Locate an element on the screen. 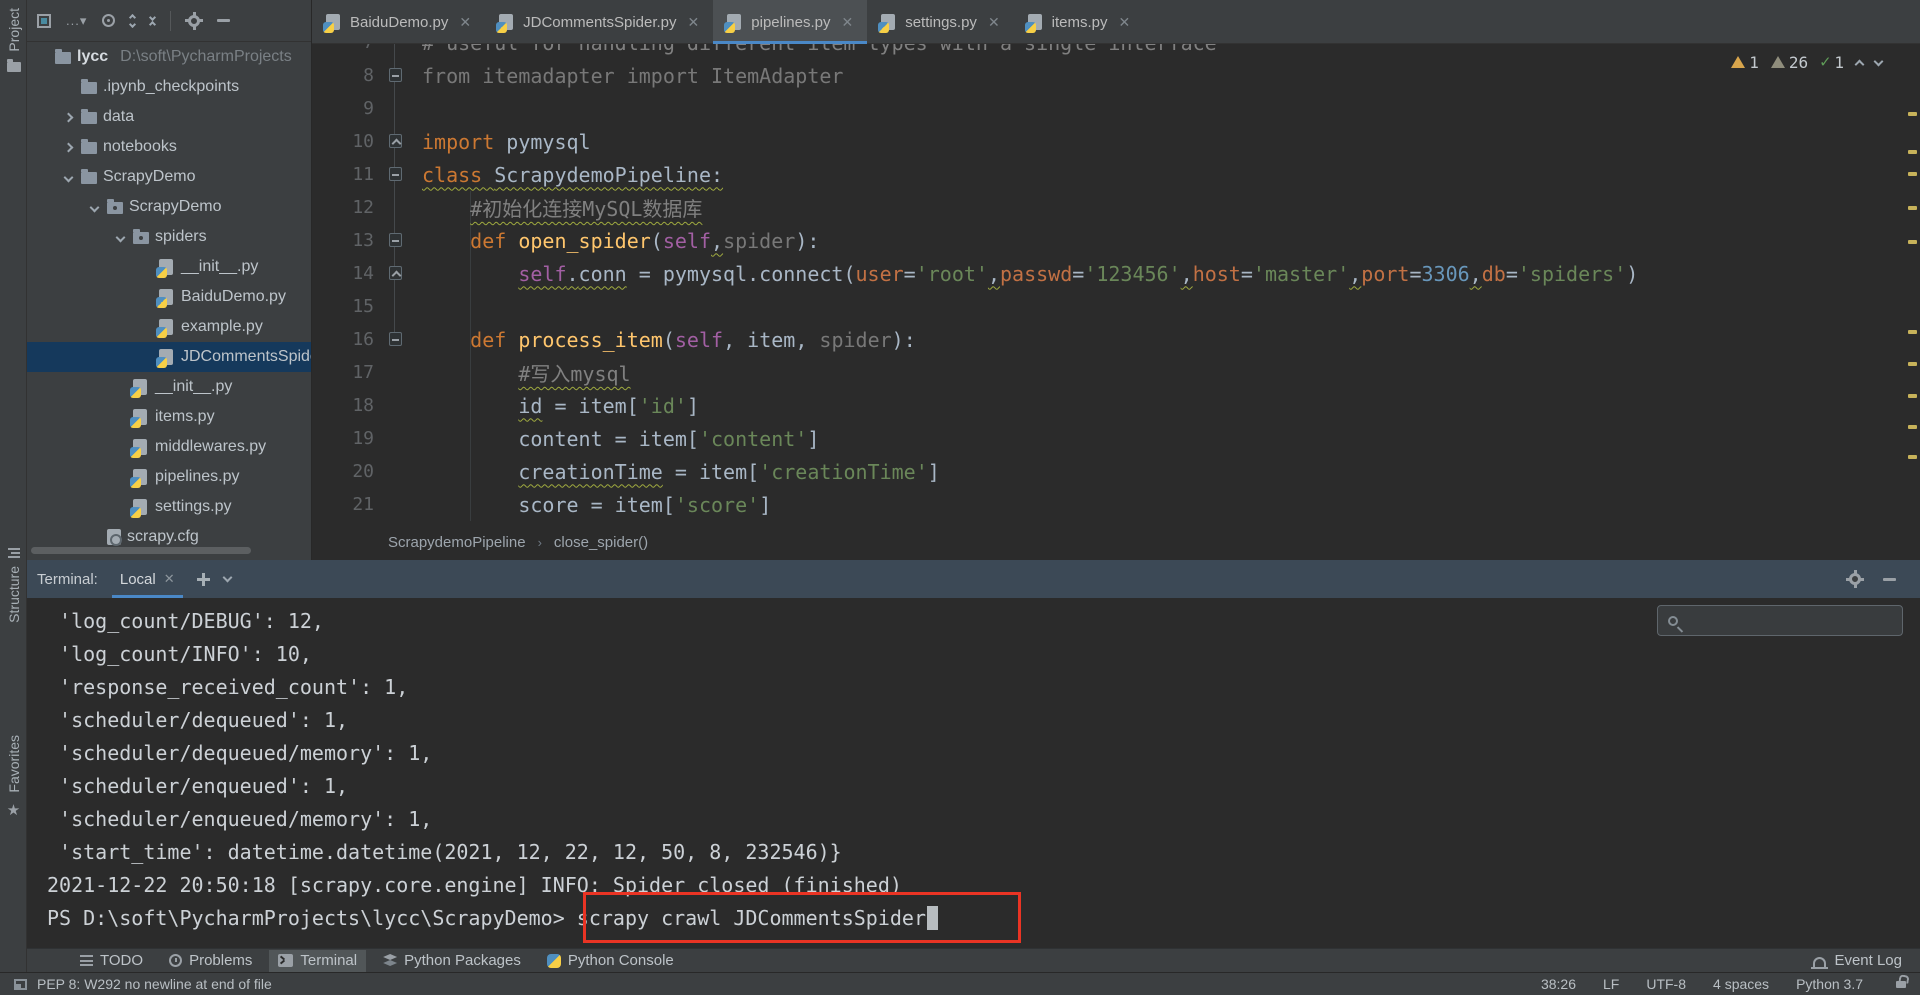  breadcrumb-class: ScrapydemoPipeline is located at coordinates (457, 542).